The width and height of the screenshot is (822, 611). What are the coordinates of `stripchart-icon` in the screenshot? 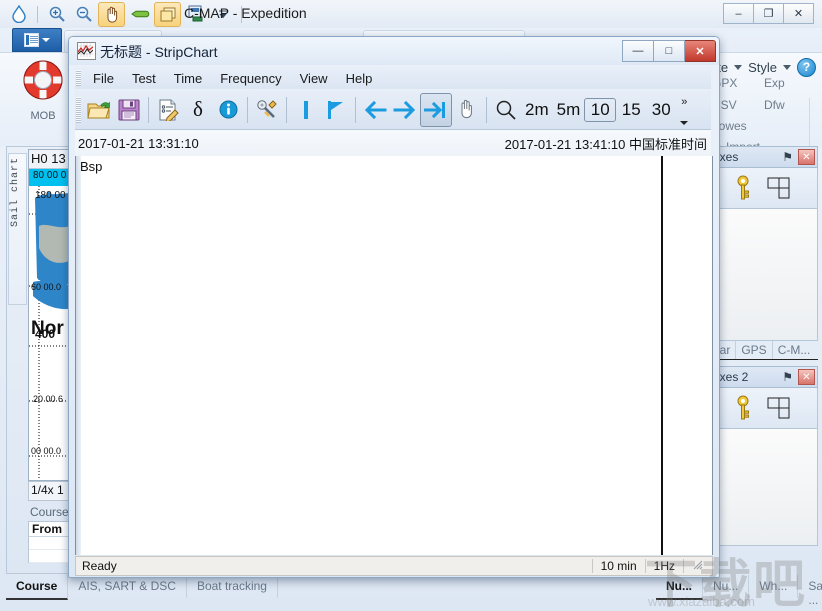 It's located at (86, 51).